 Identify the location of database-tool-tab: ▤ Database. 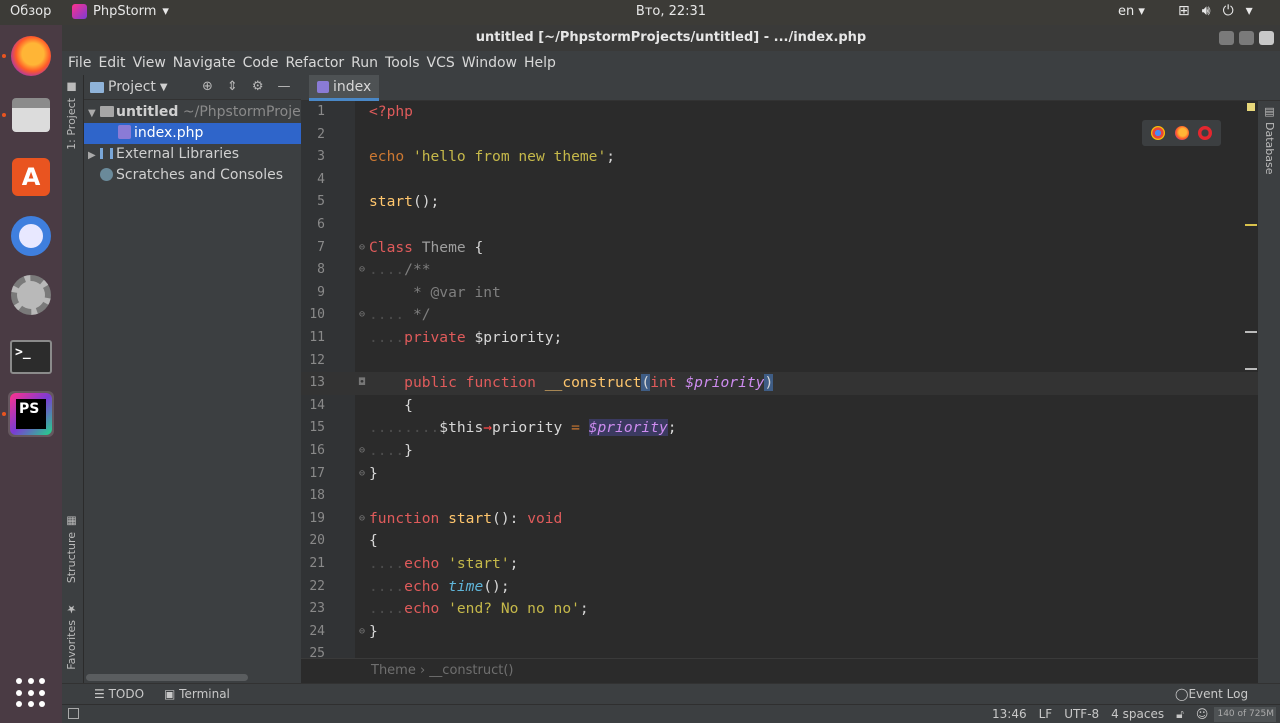
(1269, 140).